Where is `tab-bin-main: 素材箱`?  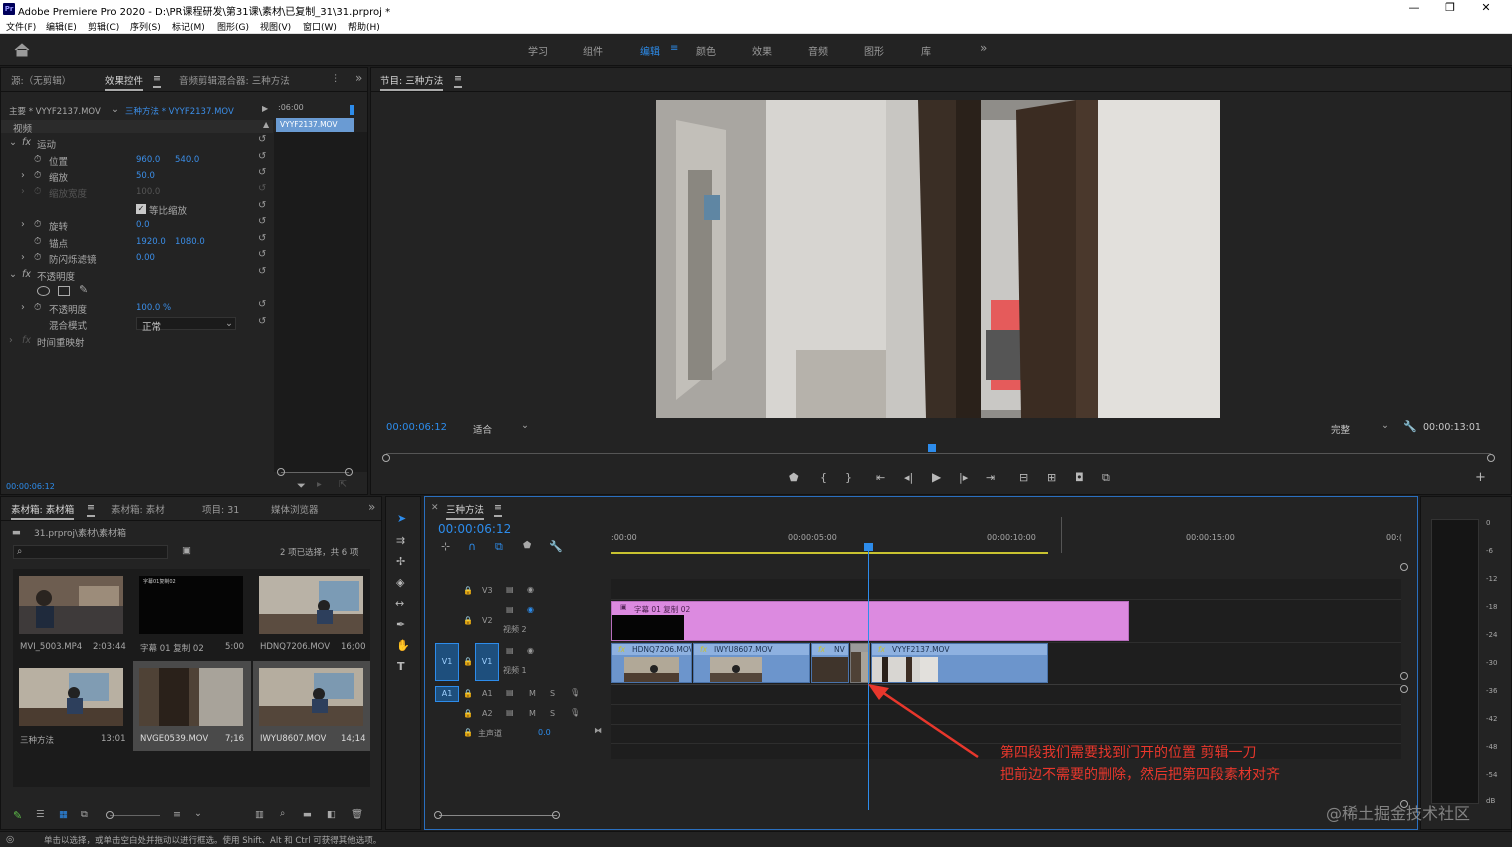 tab-bin-main: 素材箱 is located at coordinates (43, 511).